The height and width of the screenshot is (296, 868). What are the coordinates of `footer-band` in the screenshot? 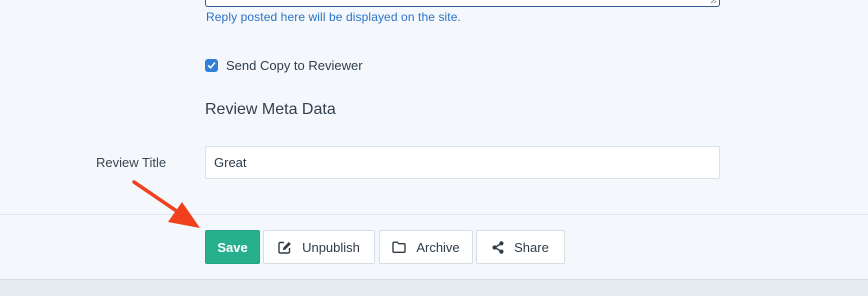 It's located at (434, 287).